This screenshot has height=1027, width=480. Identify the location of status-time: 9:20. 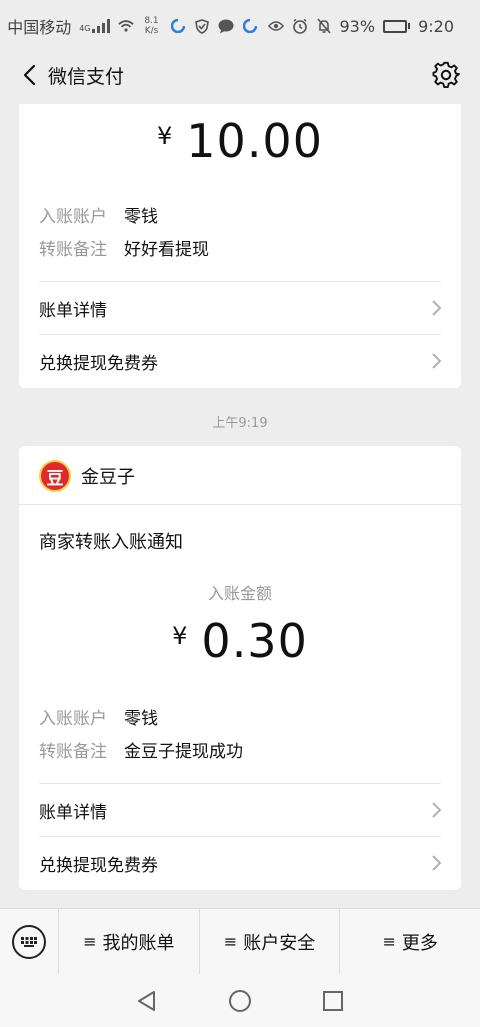
(436, 26).